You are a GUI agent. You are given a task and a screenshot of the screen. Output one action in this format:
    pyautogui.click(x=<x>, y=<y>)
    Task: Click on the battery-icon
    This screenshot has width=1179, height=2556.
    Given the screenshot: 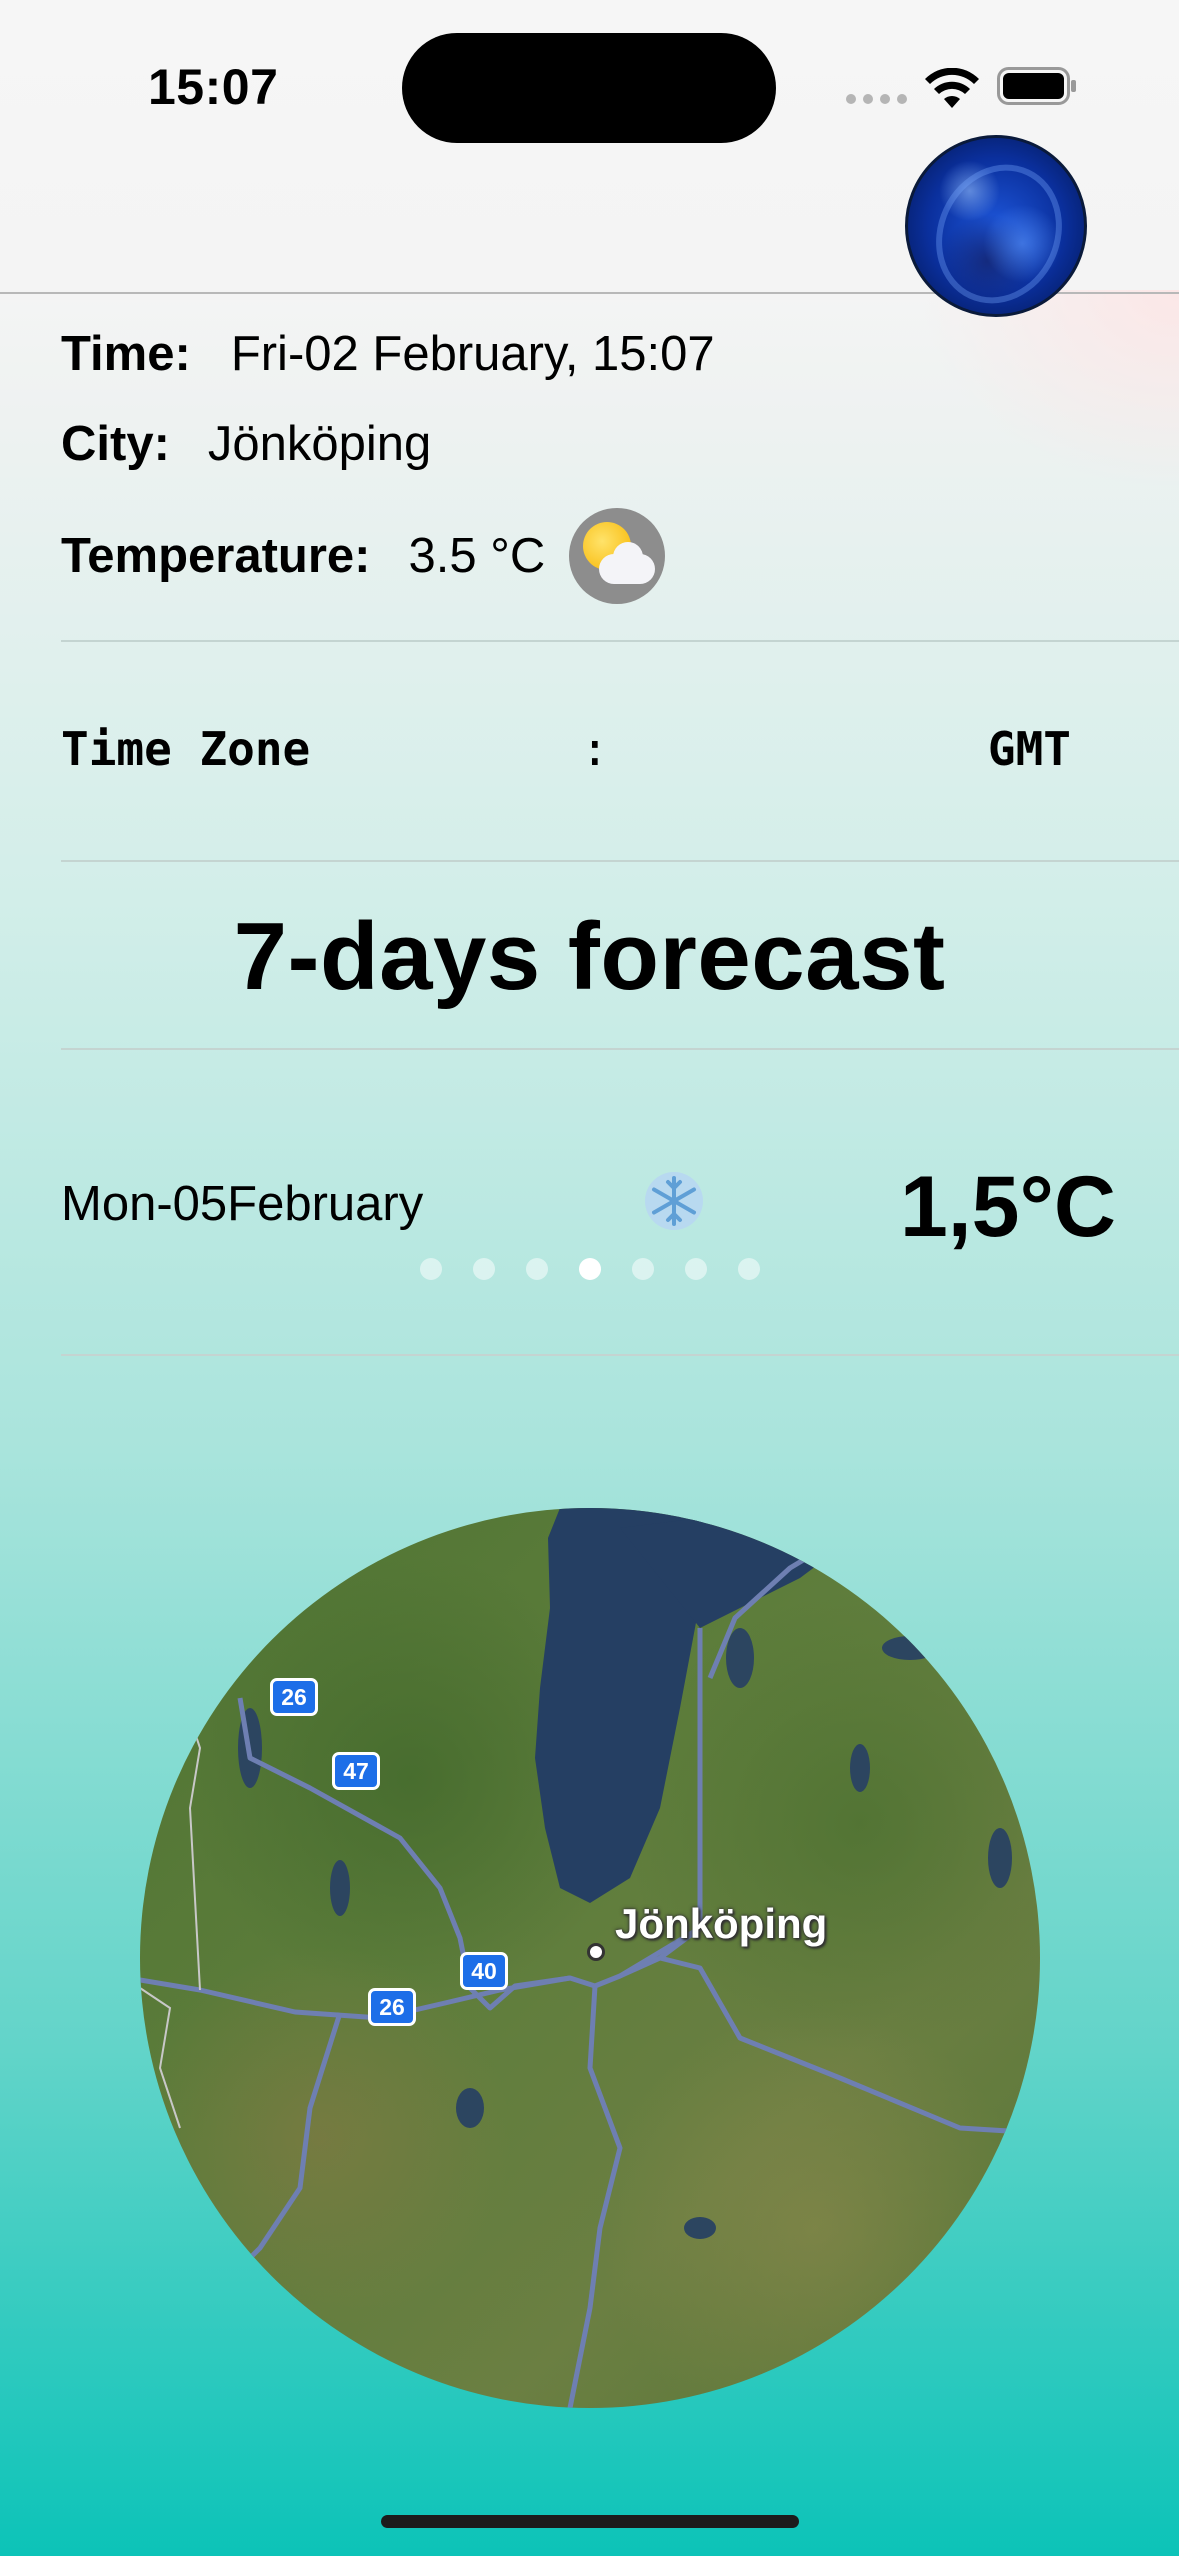 What is the action you would take?
    pyautogui.click(x=1036, y=86)
    